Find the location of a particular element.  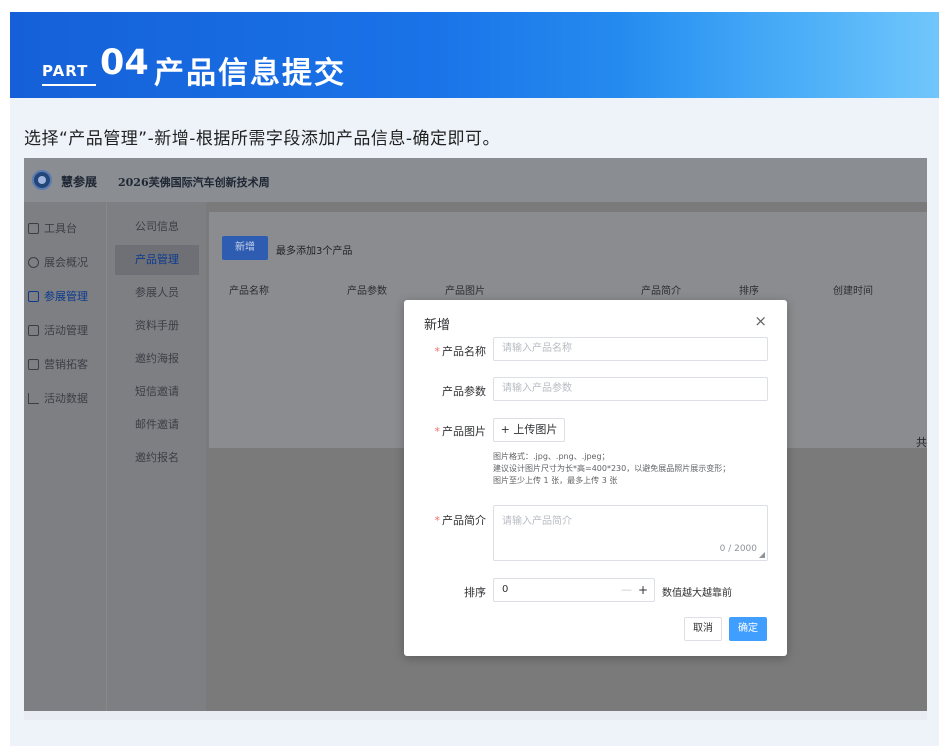

add-product-button: 新增 is located at coordinates (245, 248).